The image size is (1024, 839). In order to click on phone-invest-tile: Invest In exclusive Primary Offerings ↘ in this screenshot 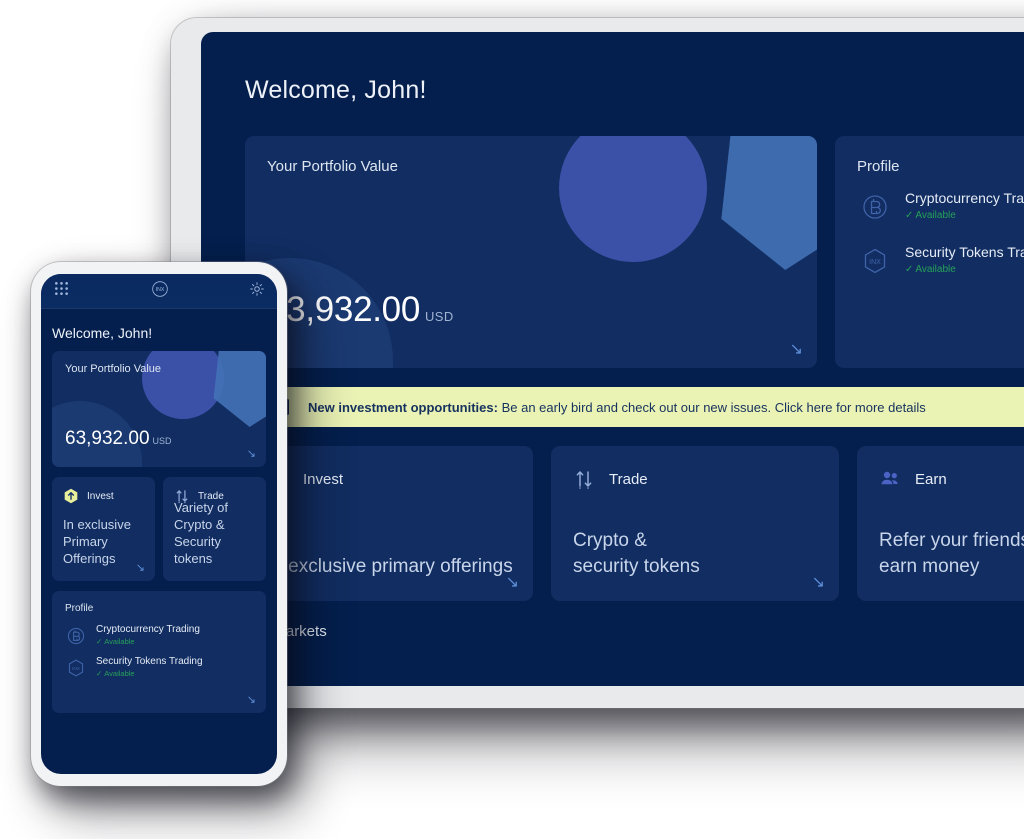, I will do `click(103, 529)`.